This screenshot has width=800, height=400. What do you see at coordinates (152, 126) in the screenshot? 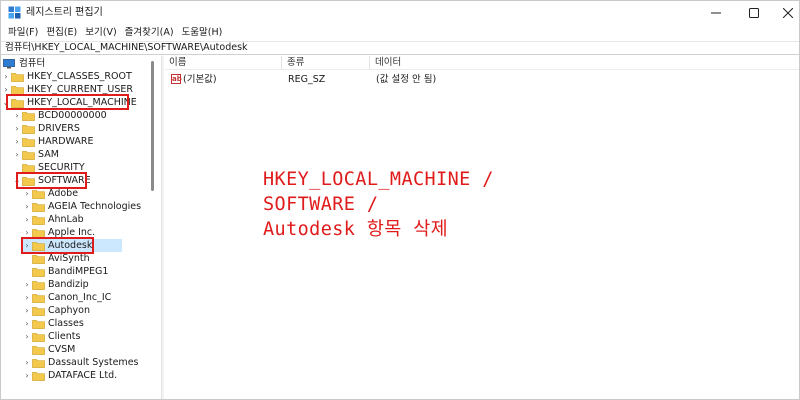
I see `tree-scrollbar` at bounding box center [152, 126].